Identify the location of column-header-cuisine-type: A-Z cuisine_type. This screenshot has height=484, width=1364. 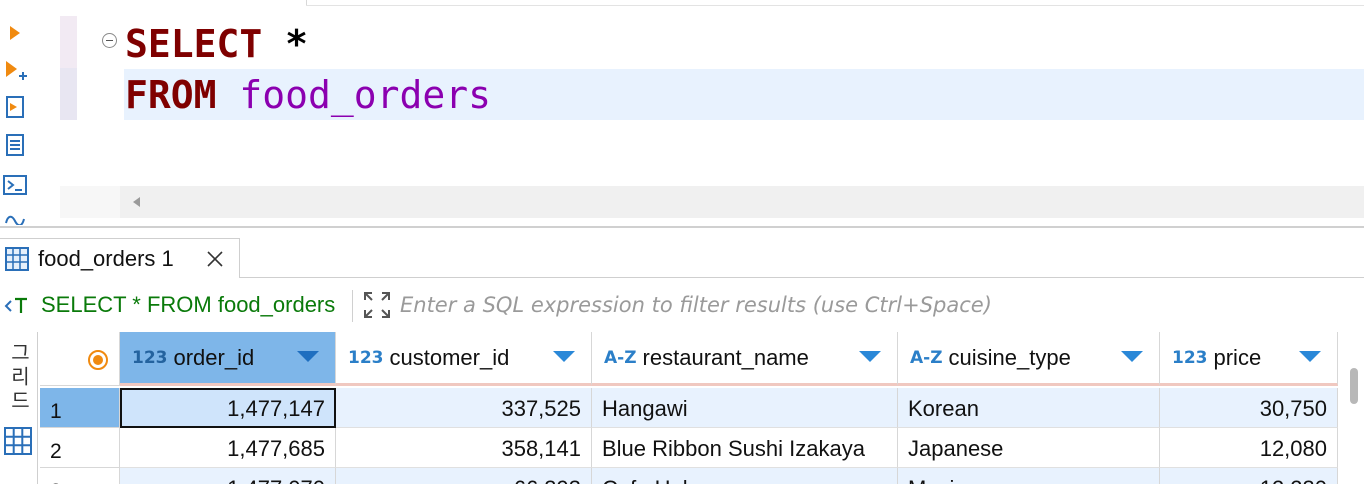
(1029, 359).